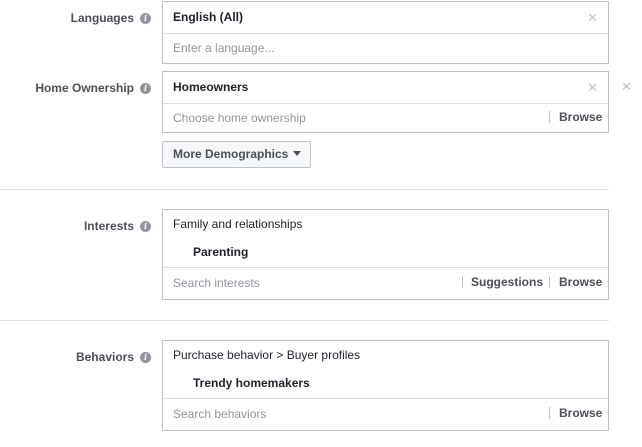  What do you see at coordinates (267, 355) in the screenshot?
I see `behaviors-category: Purchase behavior > Buyer profiles` at bounding box center [267, 355].